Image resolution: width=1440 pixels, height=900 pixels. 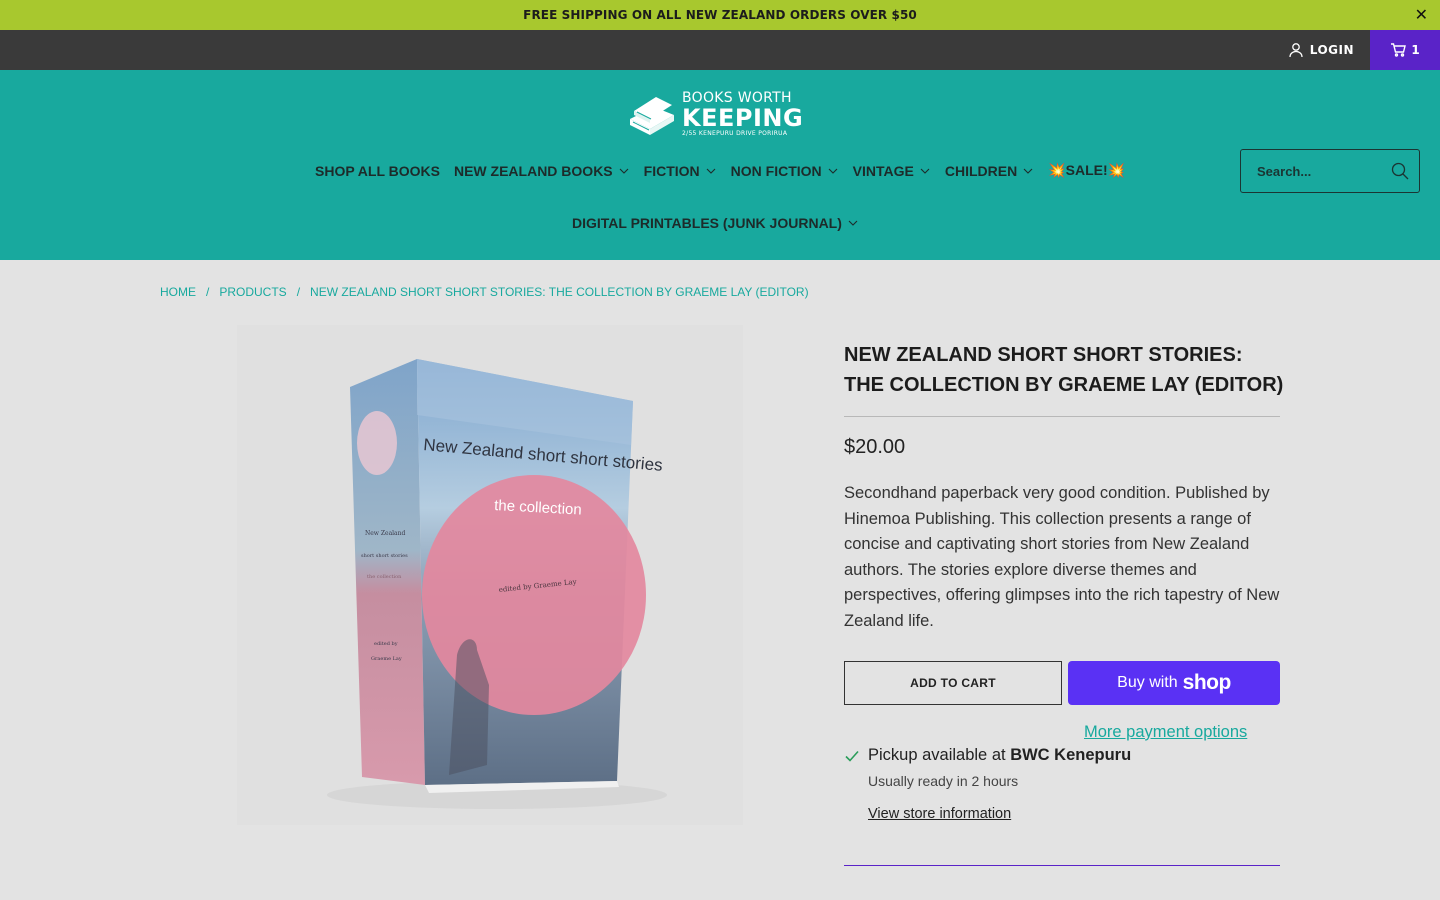 I want to click on nav-label: 💥SALE!💥, so click(x=1087, y=170).